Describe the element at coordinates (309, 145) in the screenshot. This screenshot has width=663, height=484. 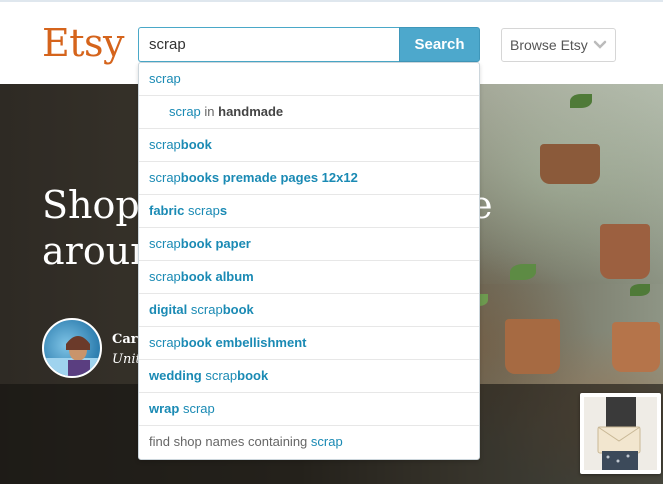
I see `suggestion-item: scrapbook` at that location.